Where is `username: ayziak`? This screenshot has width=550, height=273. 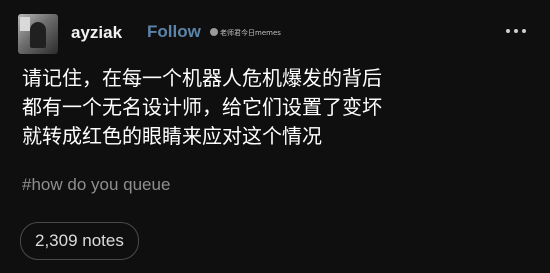
username: ayziak is located at coordinates (96, 33).